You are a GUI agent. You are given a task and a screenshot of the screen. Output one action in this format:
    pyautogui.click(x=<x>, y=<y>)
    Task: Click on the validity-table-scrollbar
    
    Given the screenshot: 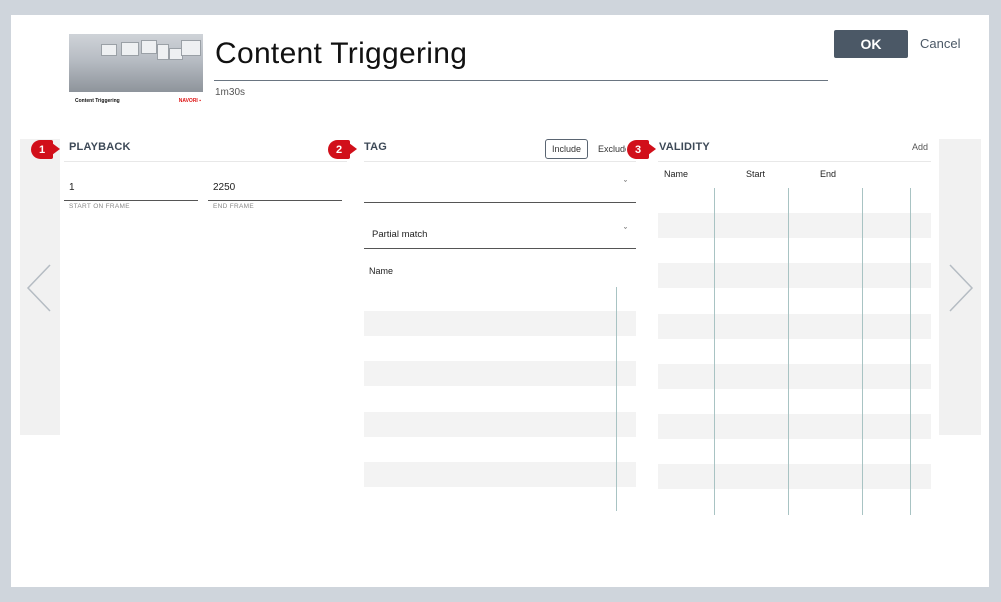 What is the action you would take?
    pyautogui.click(x=910, y=351)
    